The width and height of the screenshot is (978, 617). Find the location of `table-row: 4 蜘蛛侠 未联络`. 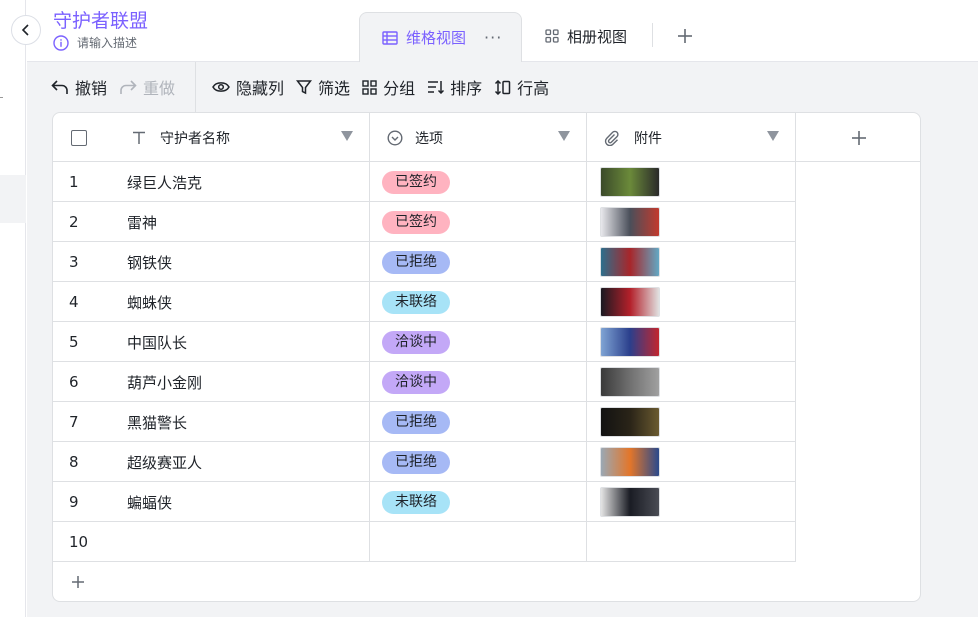

table-row: 4 蜘蛛侠 未联络 is located at coordinates (424, 302).